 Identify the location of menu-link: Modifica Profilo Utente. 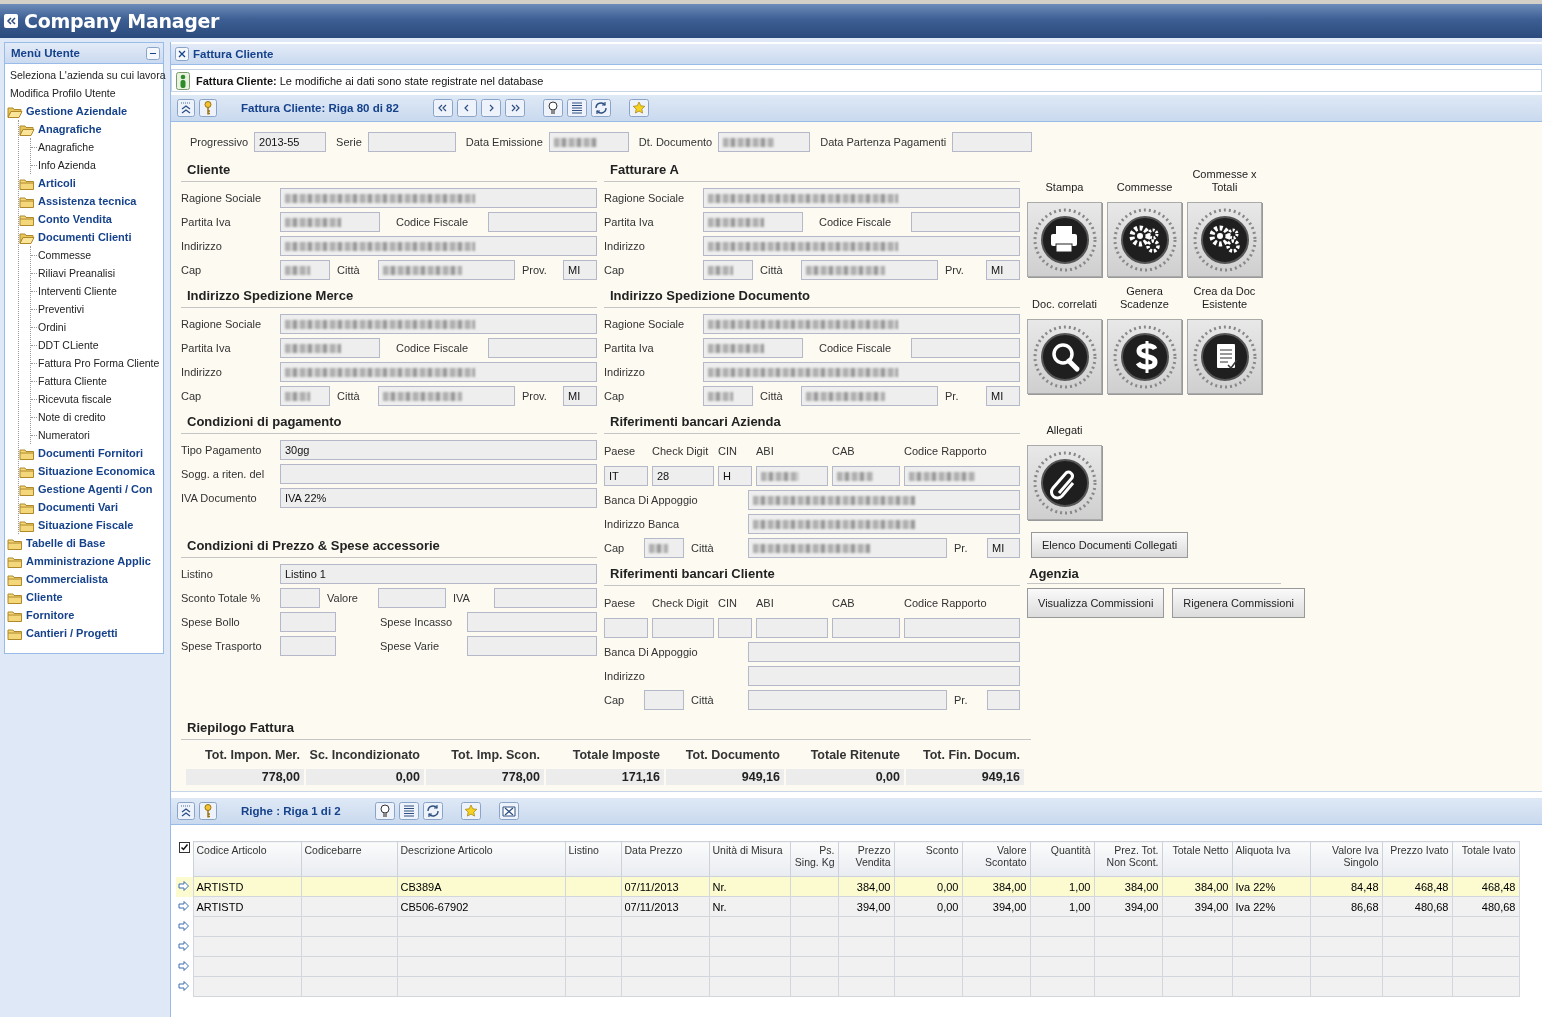
(61, 93).